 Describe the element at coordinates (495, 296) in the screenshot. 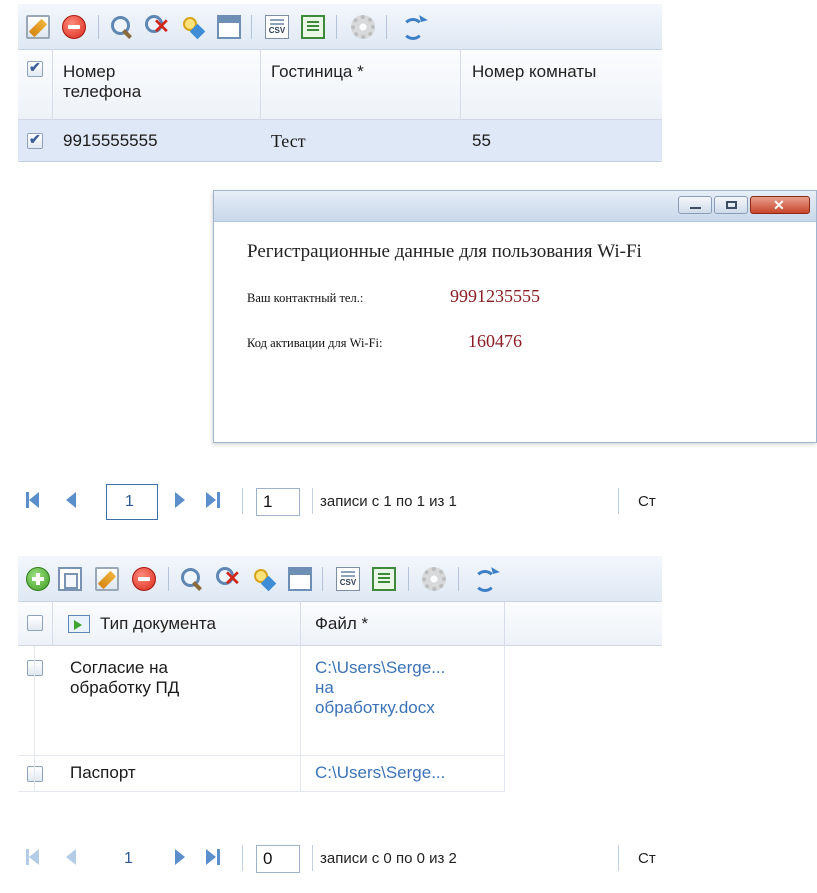

I see `phone-value: 9991235555` at that location.